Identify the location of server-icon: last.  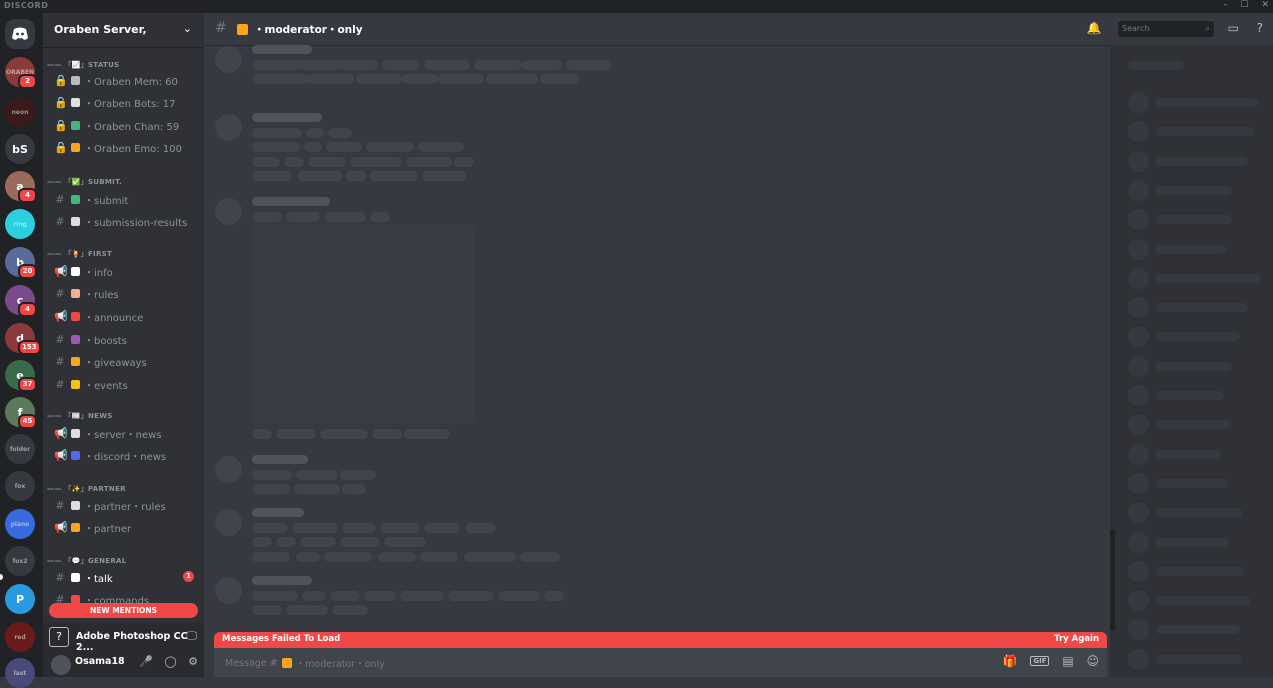
(20, 673).